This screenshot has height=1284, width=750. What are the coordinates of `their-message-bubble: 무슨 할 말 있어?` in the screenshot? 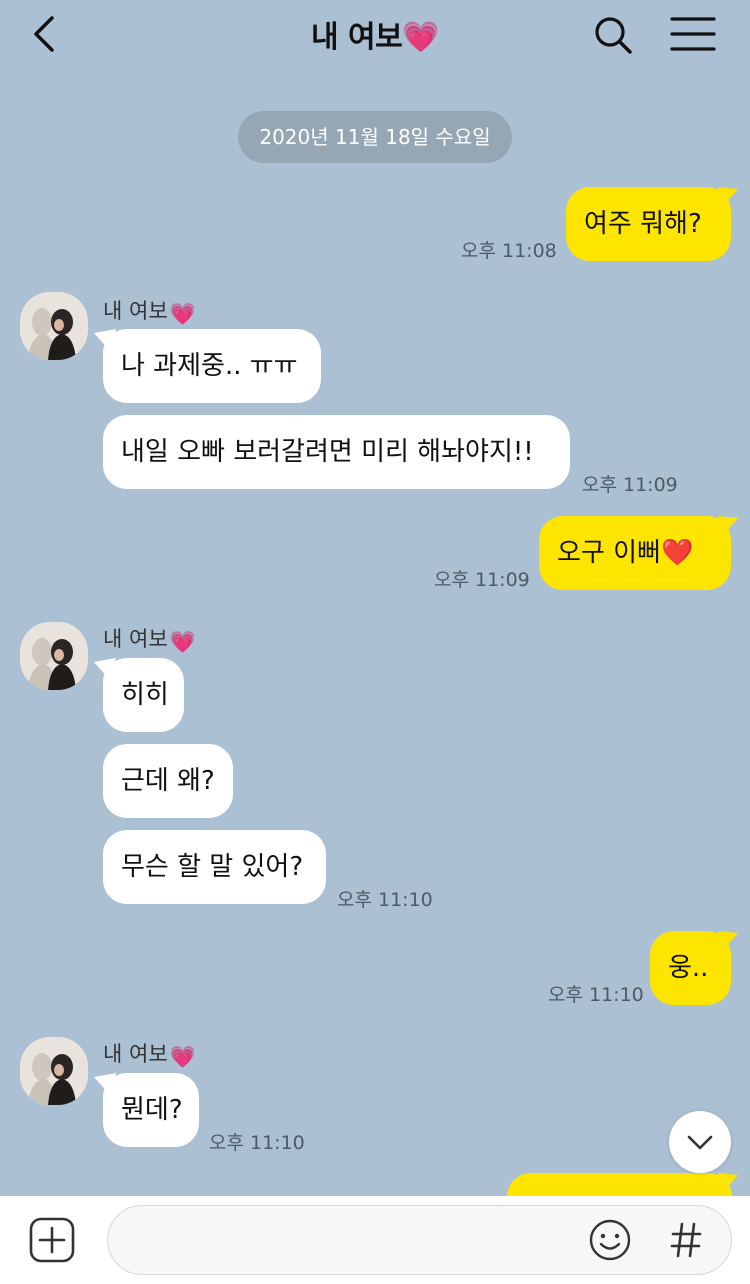 It's located at (214, 867).